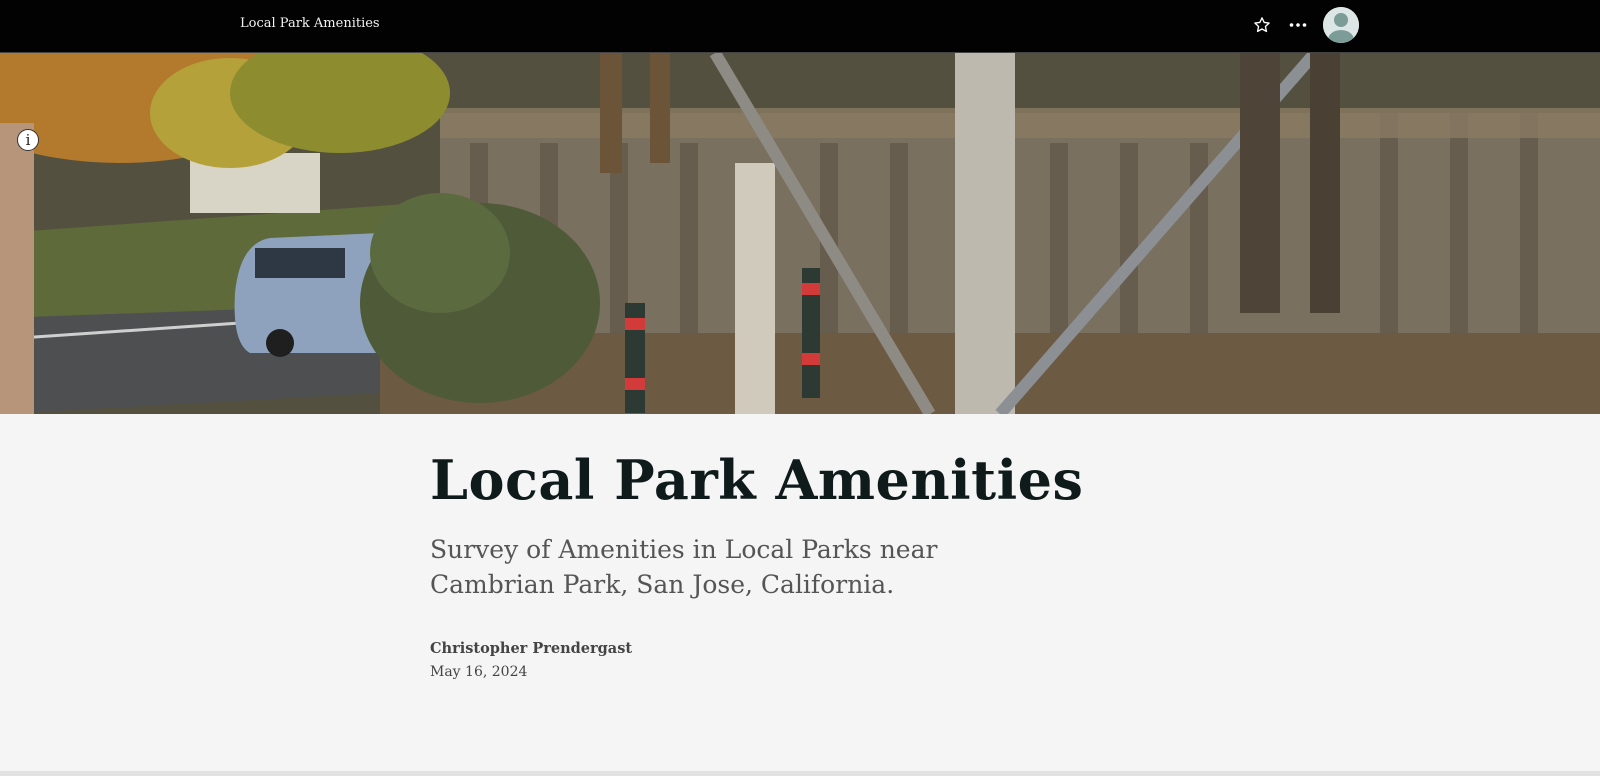 Image resolution: width=1600 pixels, height=776 pixels. Describe the element at coordinates (479, 672) in the screenshot. I see `publish-date: May 16, 2024` at that location.